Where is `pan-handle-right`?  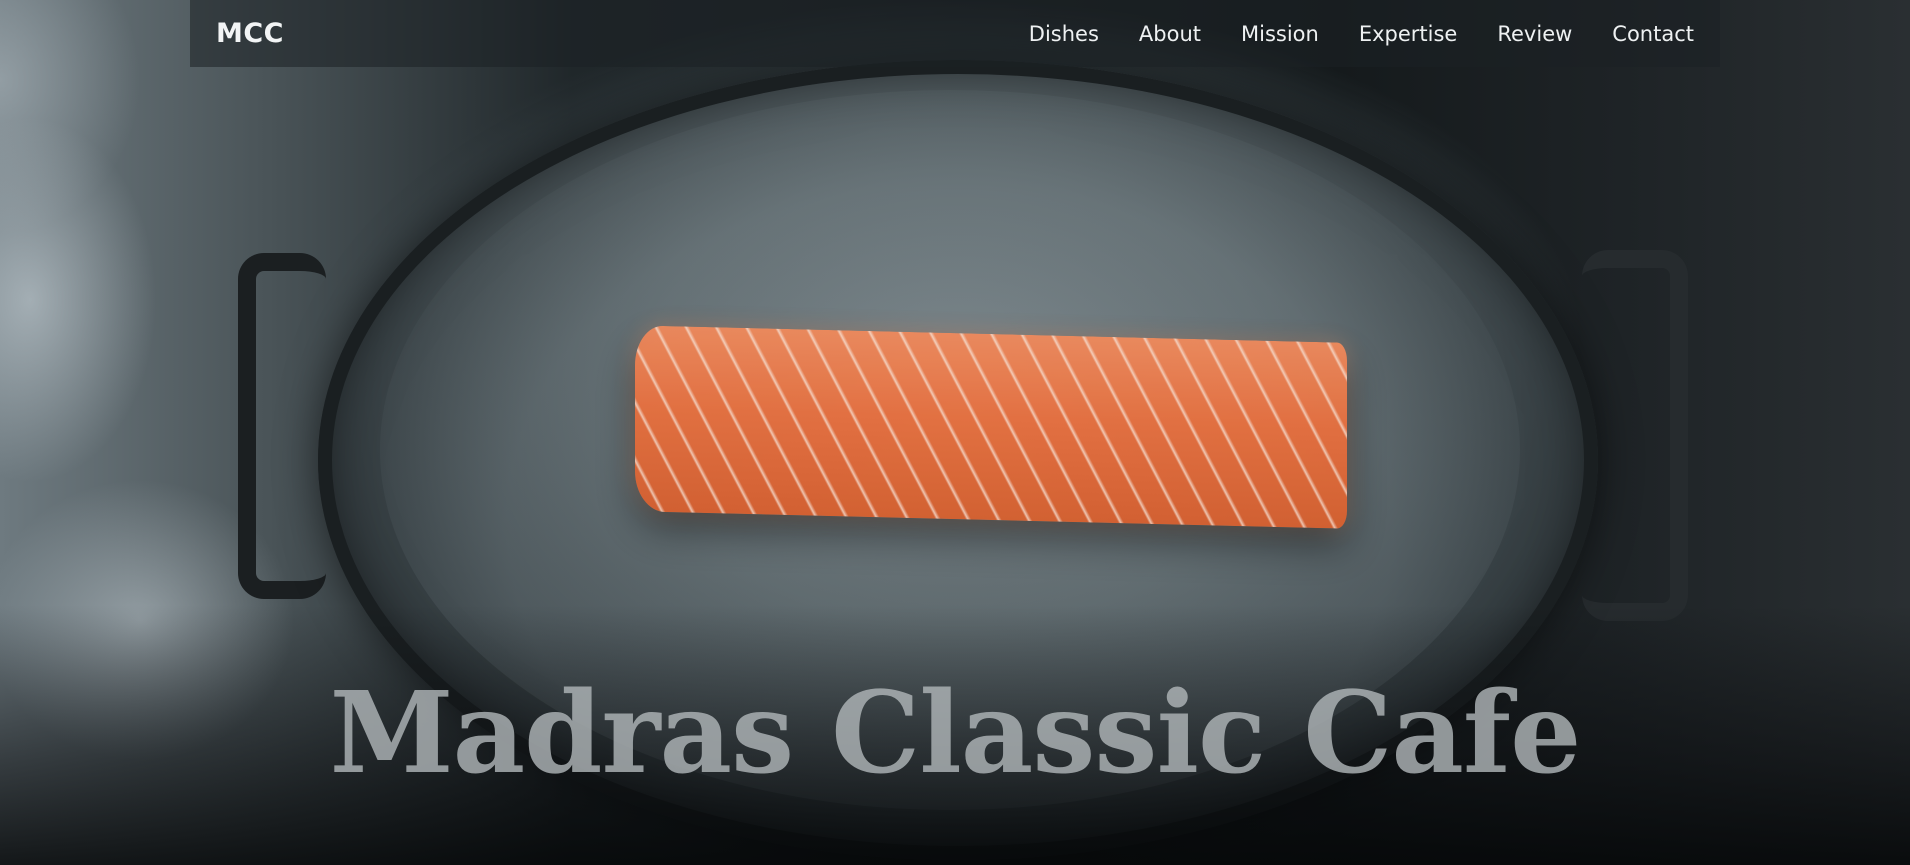 pan-handle-right is located at coordinates (1635, 435).